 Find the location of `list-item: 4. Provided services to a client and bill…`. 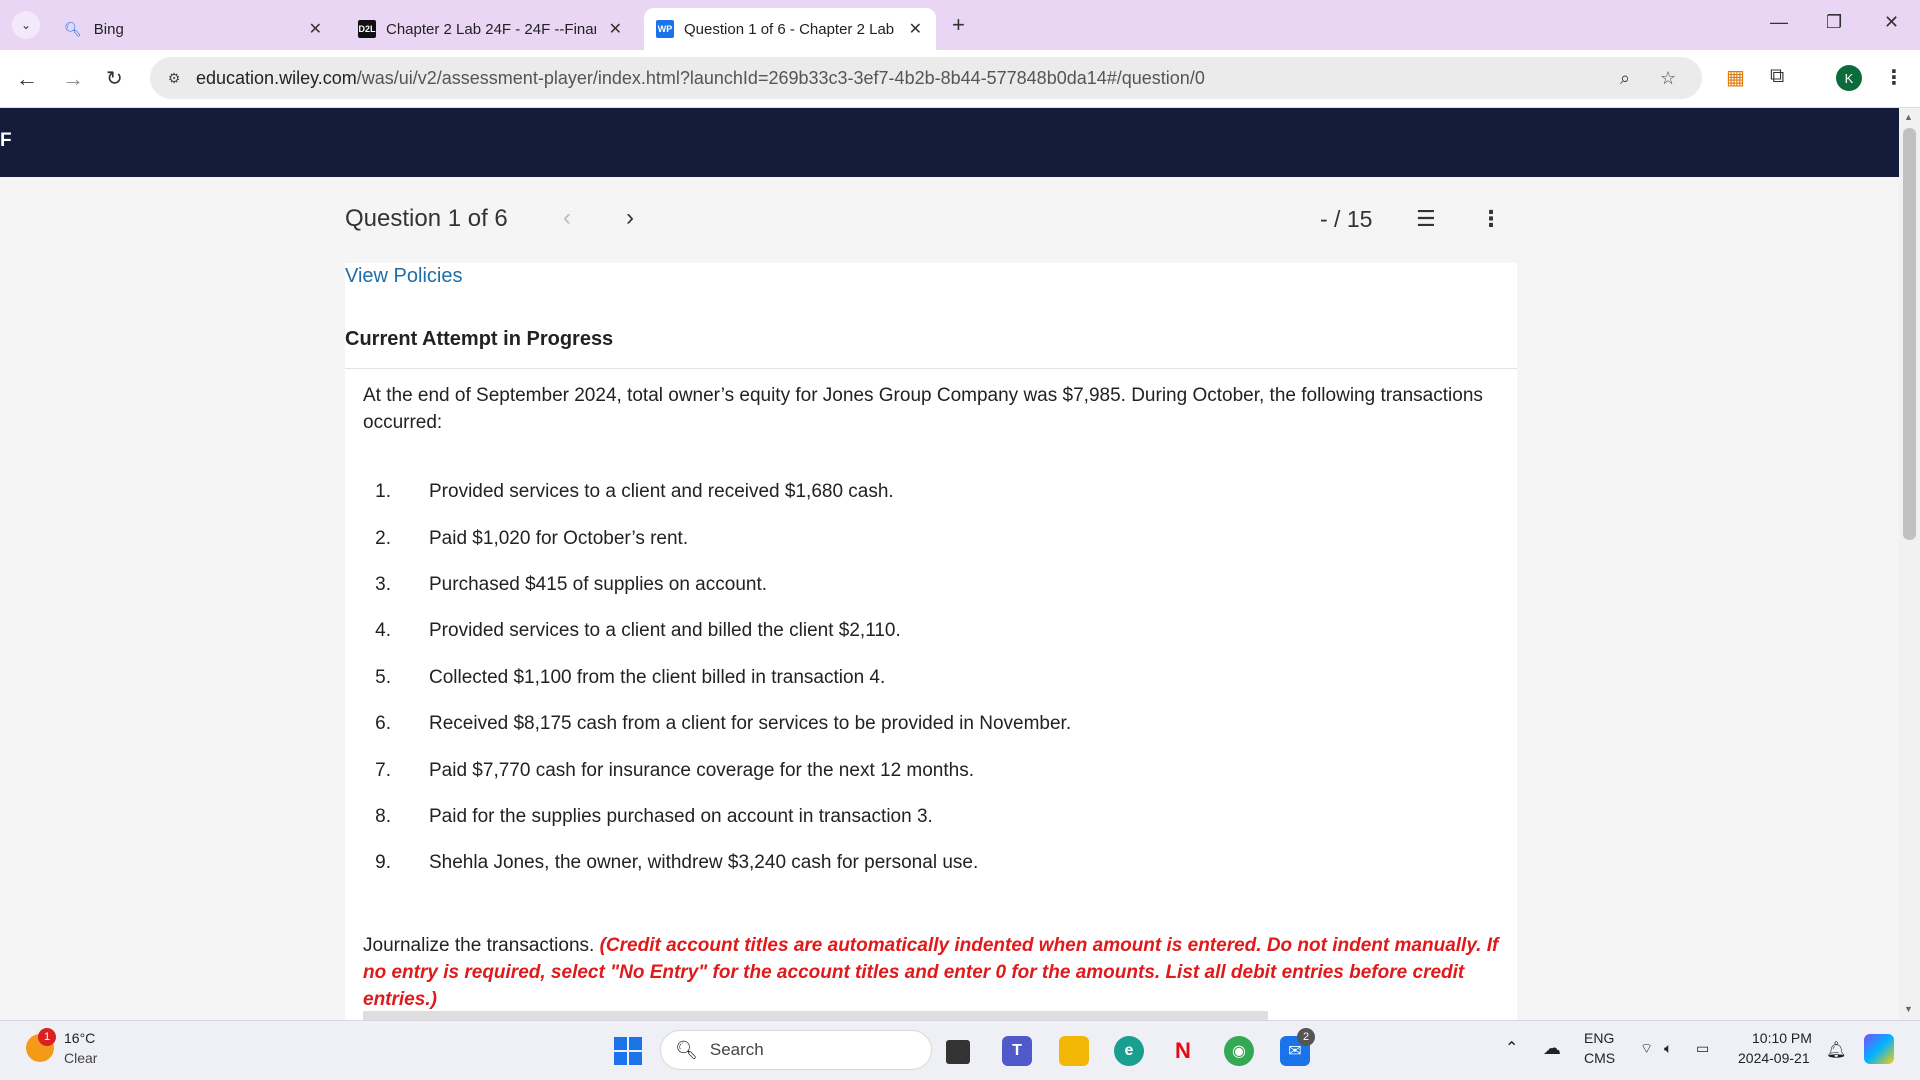

list-item: 4. Provided services to a client and bill… is located at coordinates (933, 631).